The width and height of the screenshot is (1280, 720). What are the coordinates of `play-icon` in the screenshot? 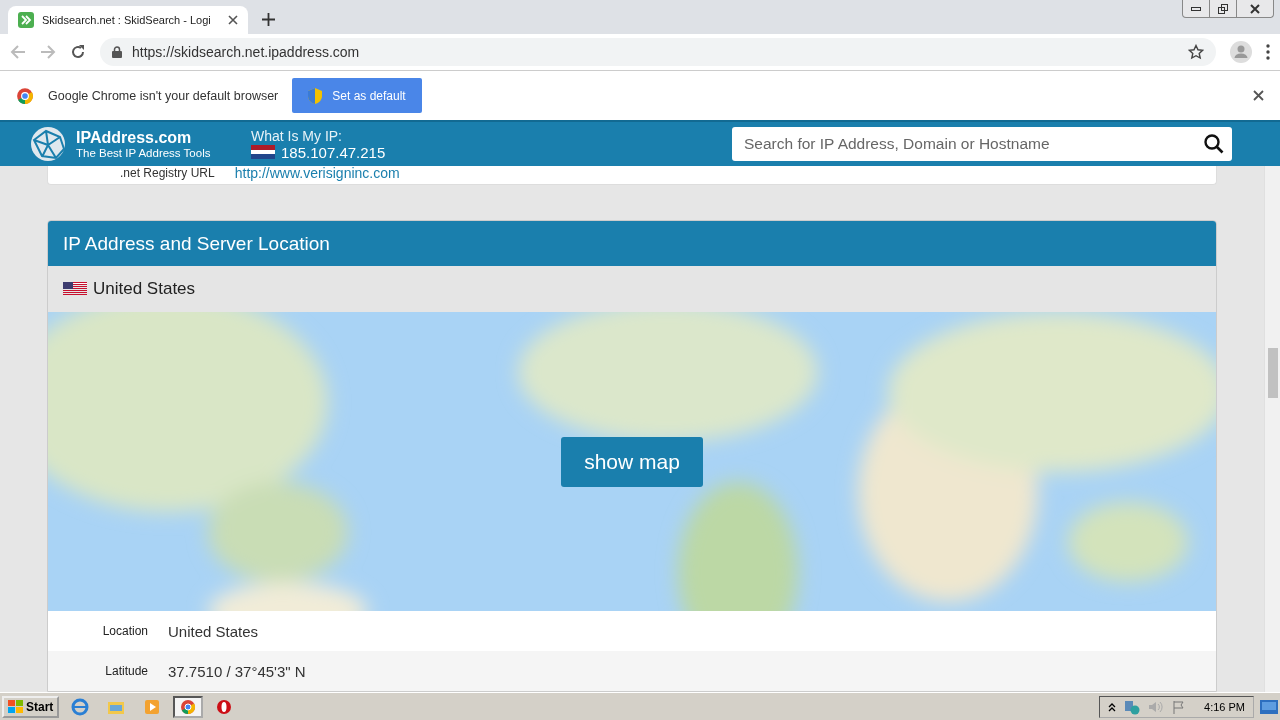 It's located at (152, 706).